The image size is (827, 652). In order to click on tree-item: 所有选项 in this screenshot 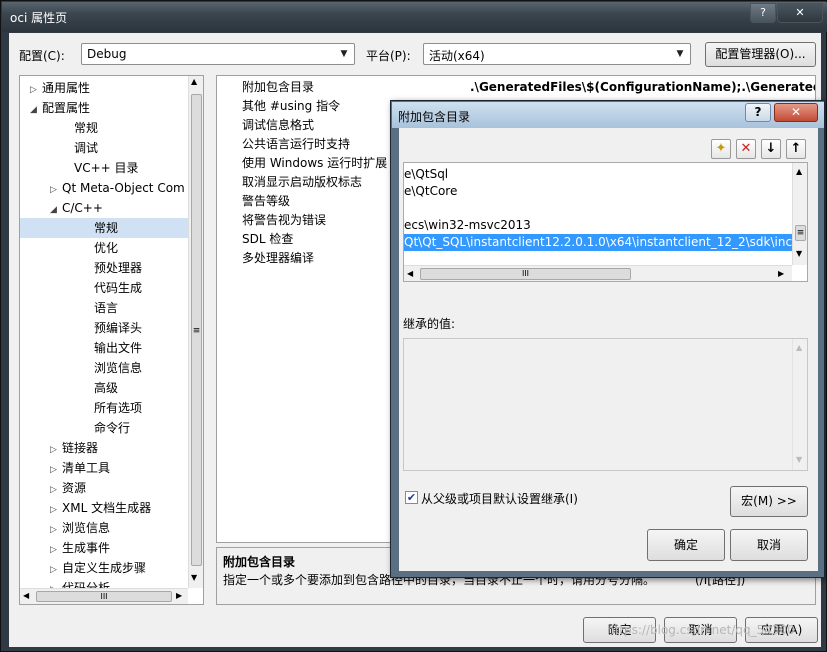, I will do `click(112, 408)`.